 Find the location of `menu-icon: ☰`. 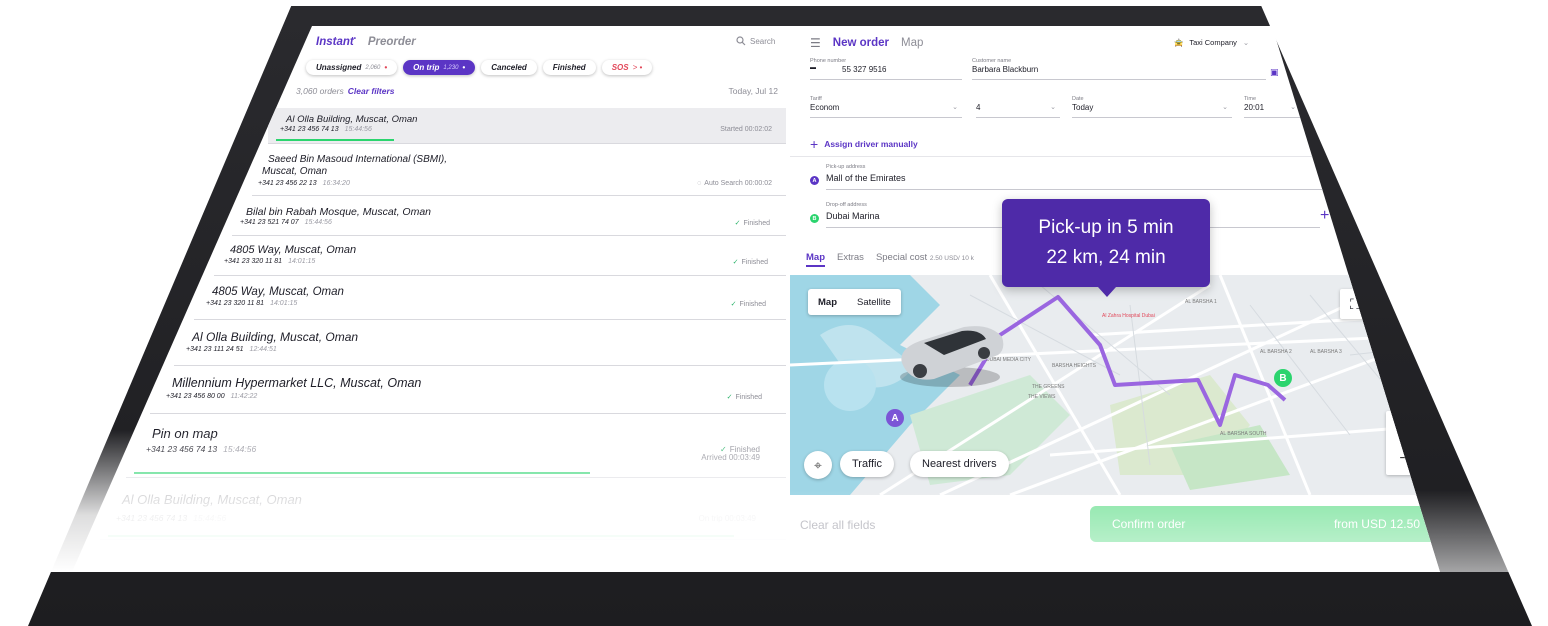

menu-icon: ☰ is located at coordinates (815, 43).